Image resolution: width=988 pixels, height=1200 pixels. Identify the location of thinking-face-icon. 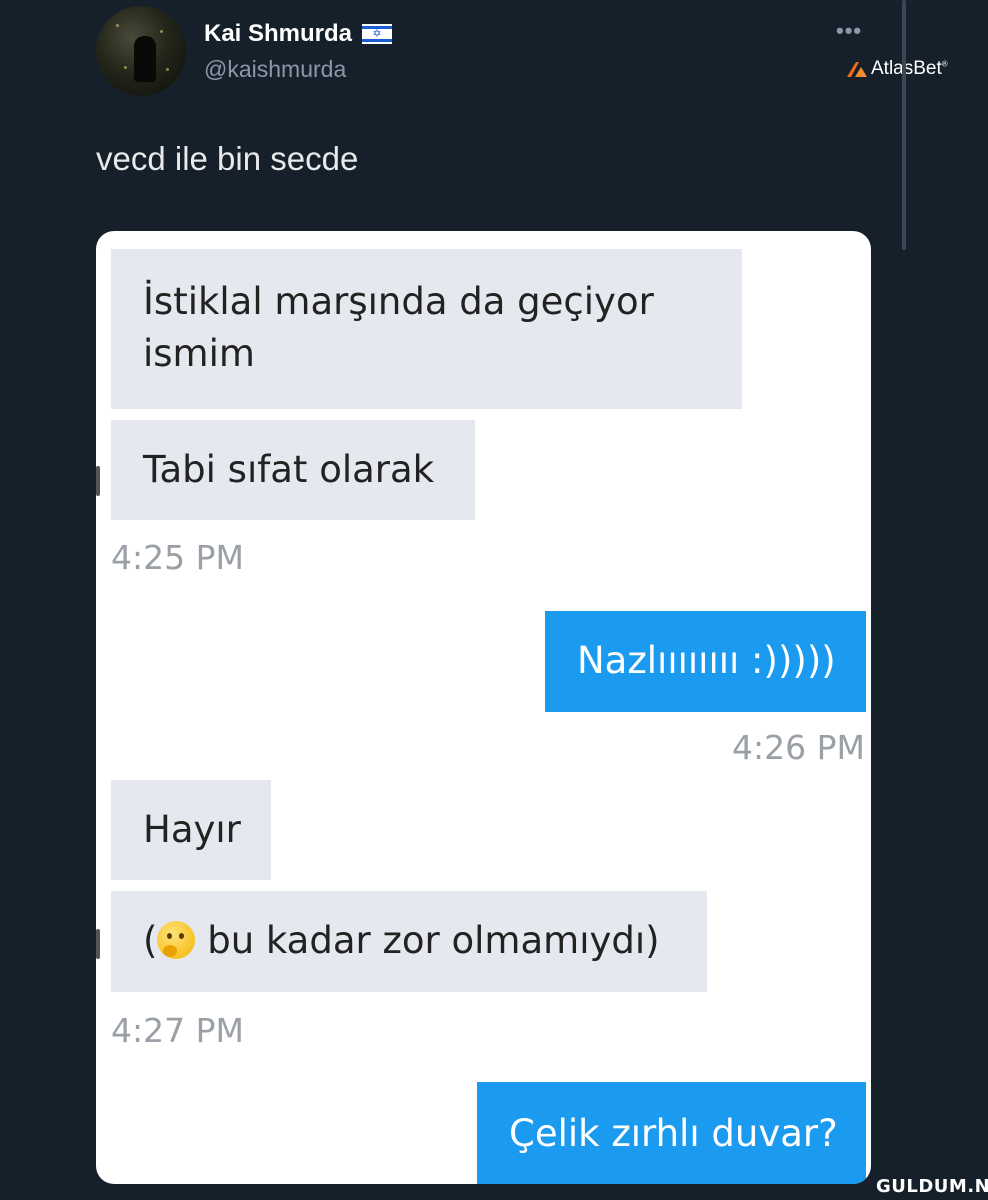
(176, 940).